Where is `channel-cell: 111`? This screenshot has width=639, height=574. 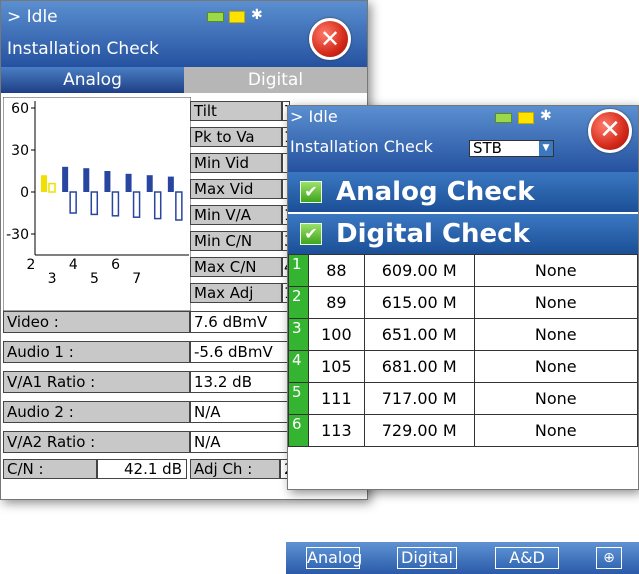
channel-cell: 111 is located at coordinates (336, 398).